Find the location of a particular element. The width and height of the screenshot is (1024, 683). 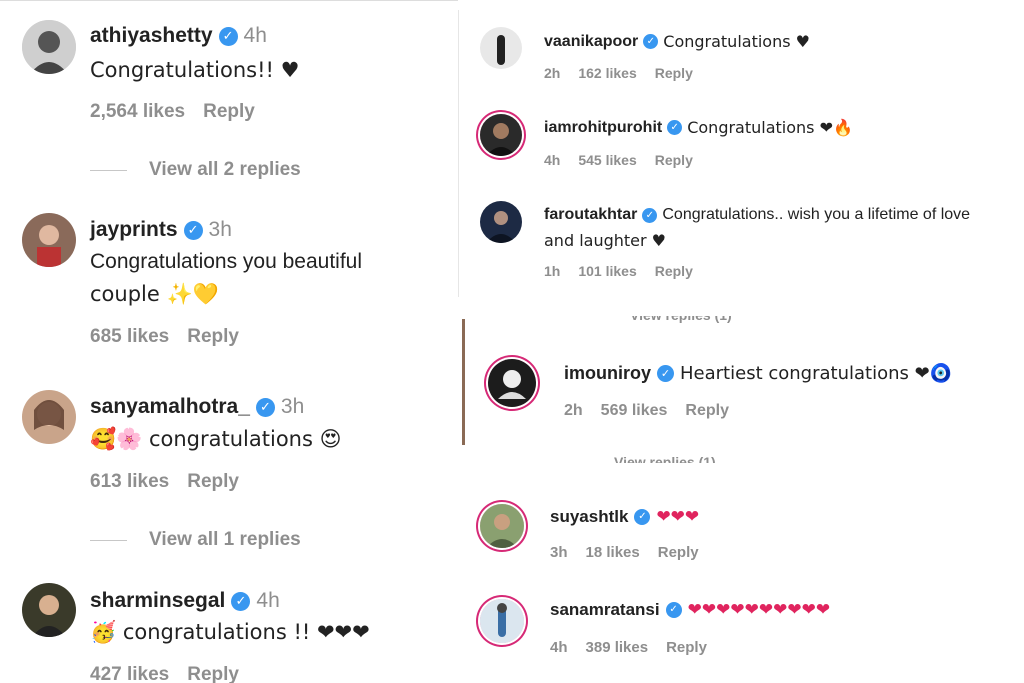

comment-meta: 2h 162 likes Reply is located at coordinates (618, 73).